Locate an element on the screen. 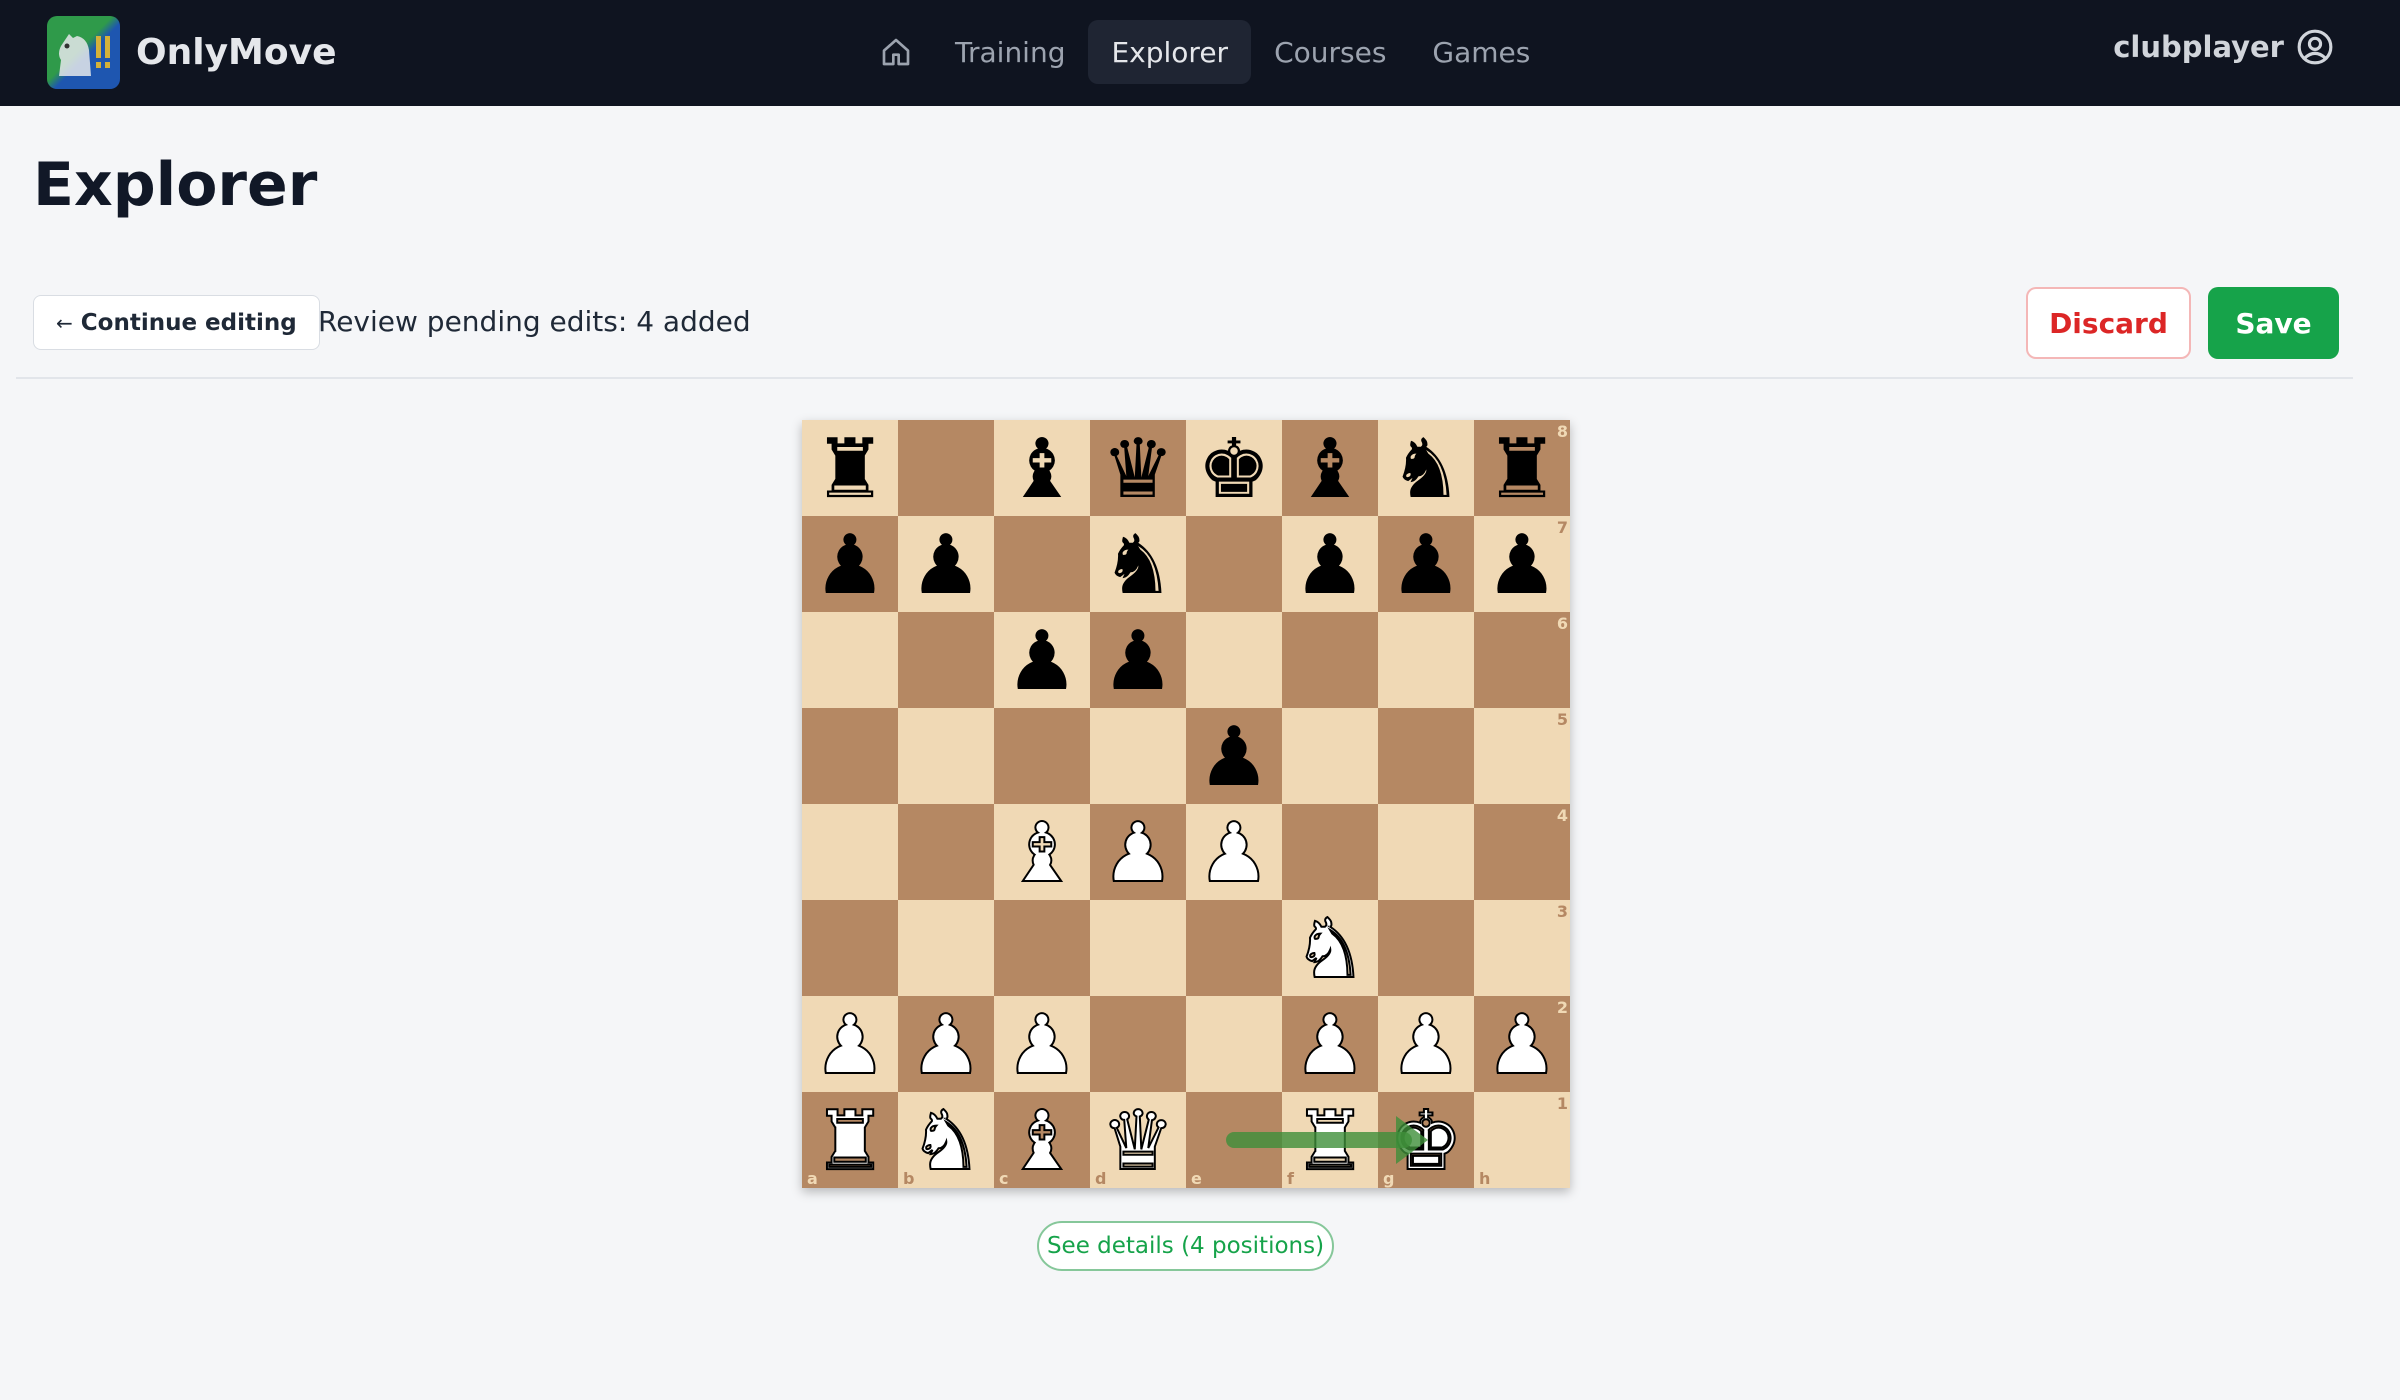  white-king-icon: ♚ is located at coordinates (1426, 1142).